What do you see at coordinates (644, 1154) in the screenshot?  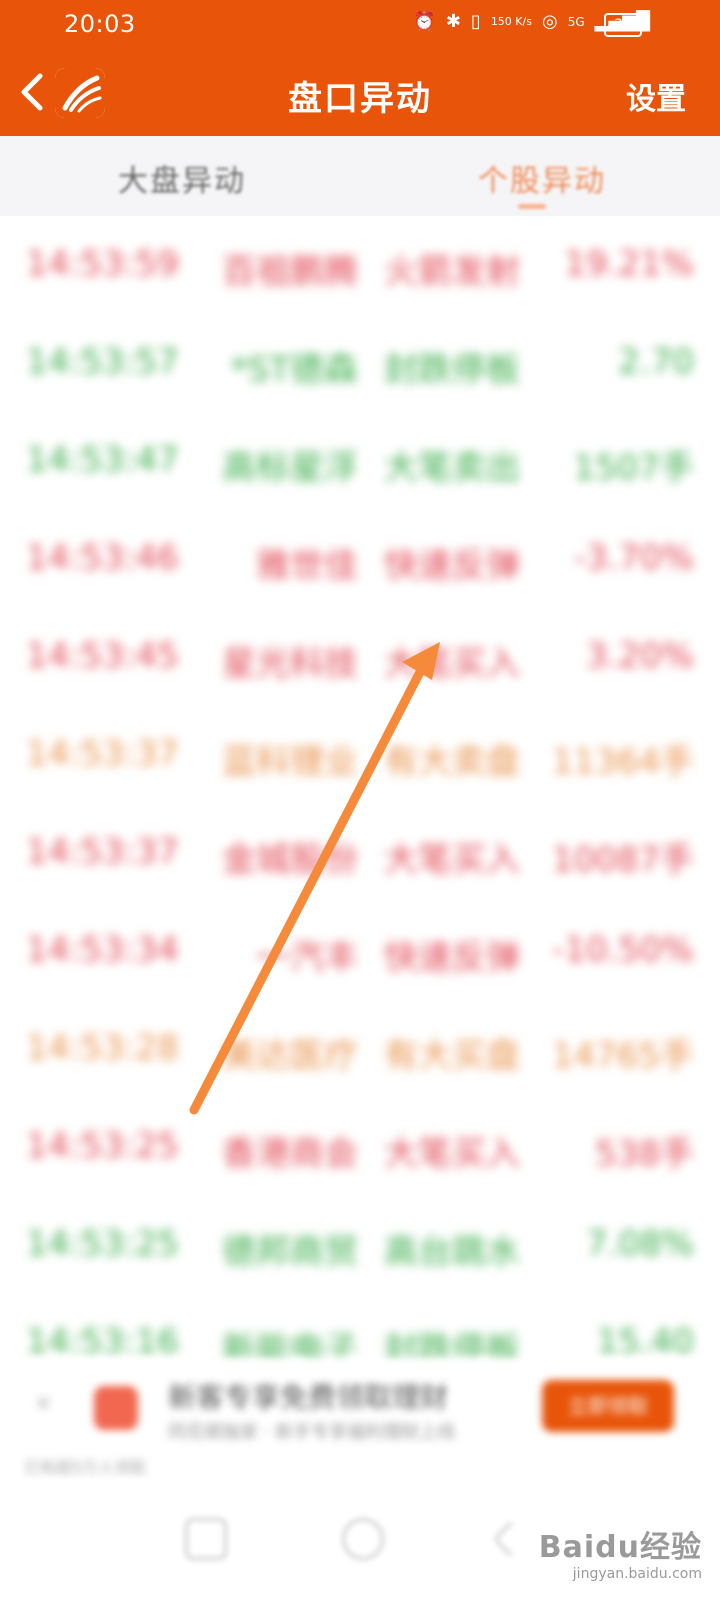 I see `alert-value: 538手` at bounding box center [644, 1154].